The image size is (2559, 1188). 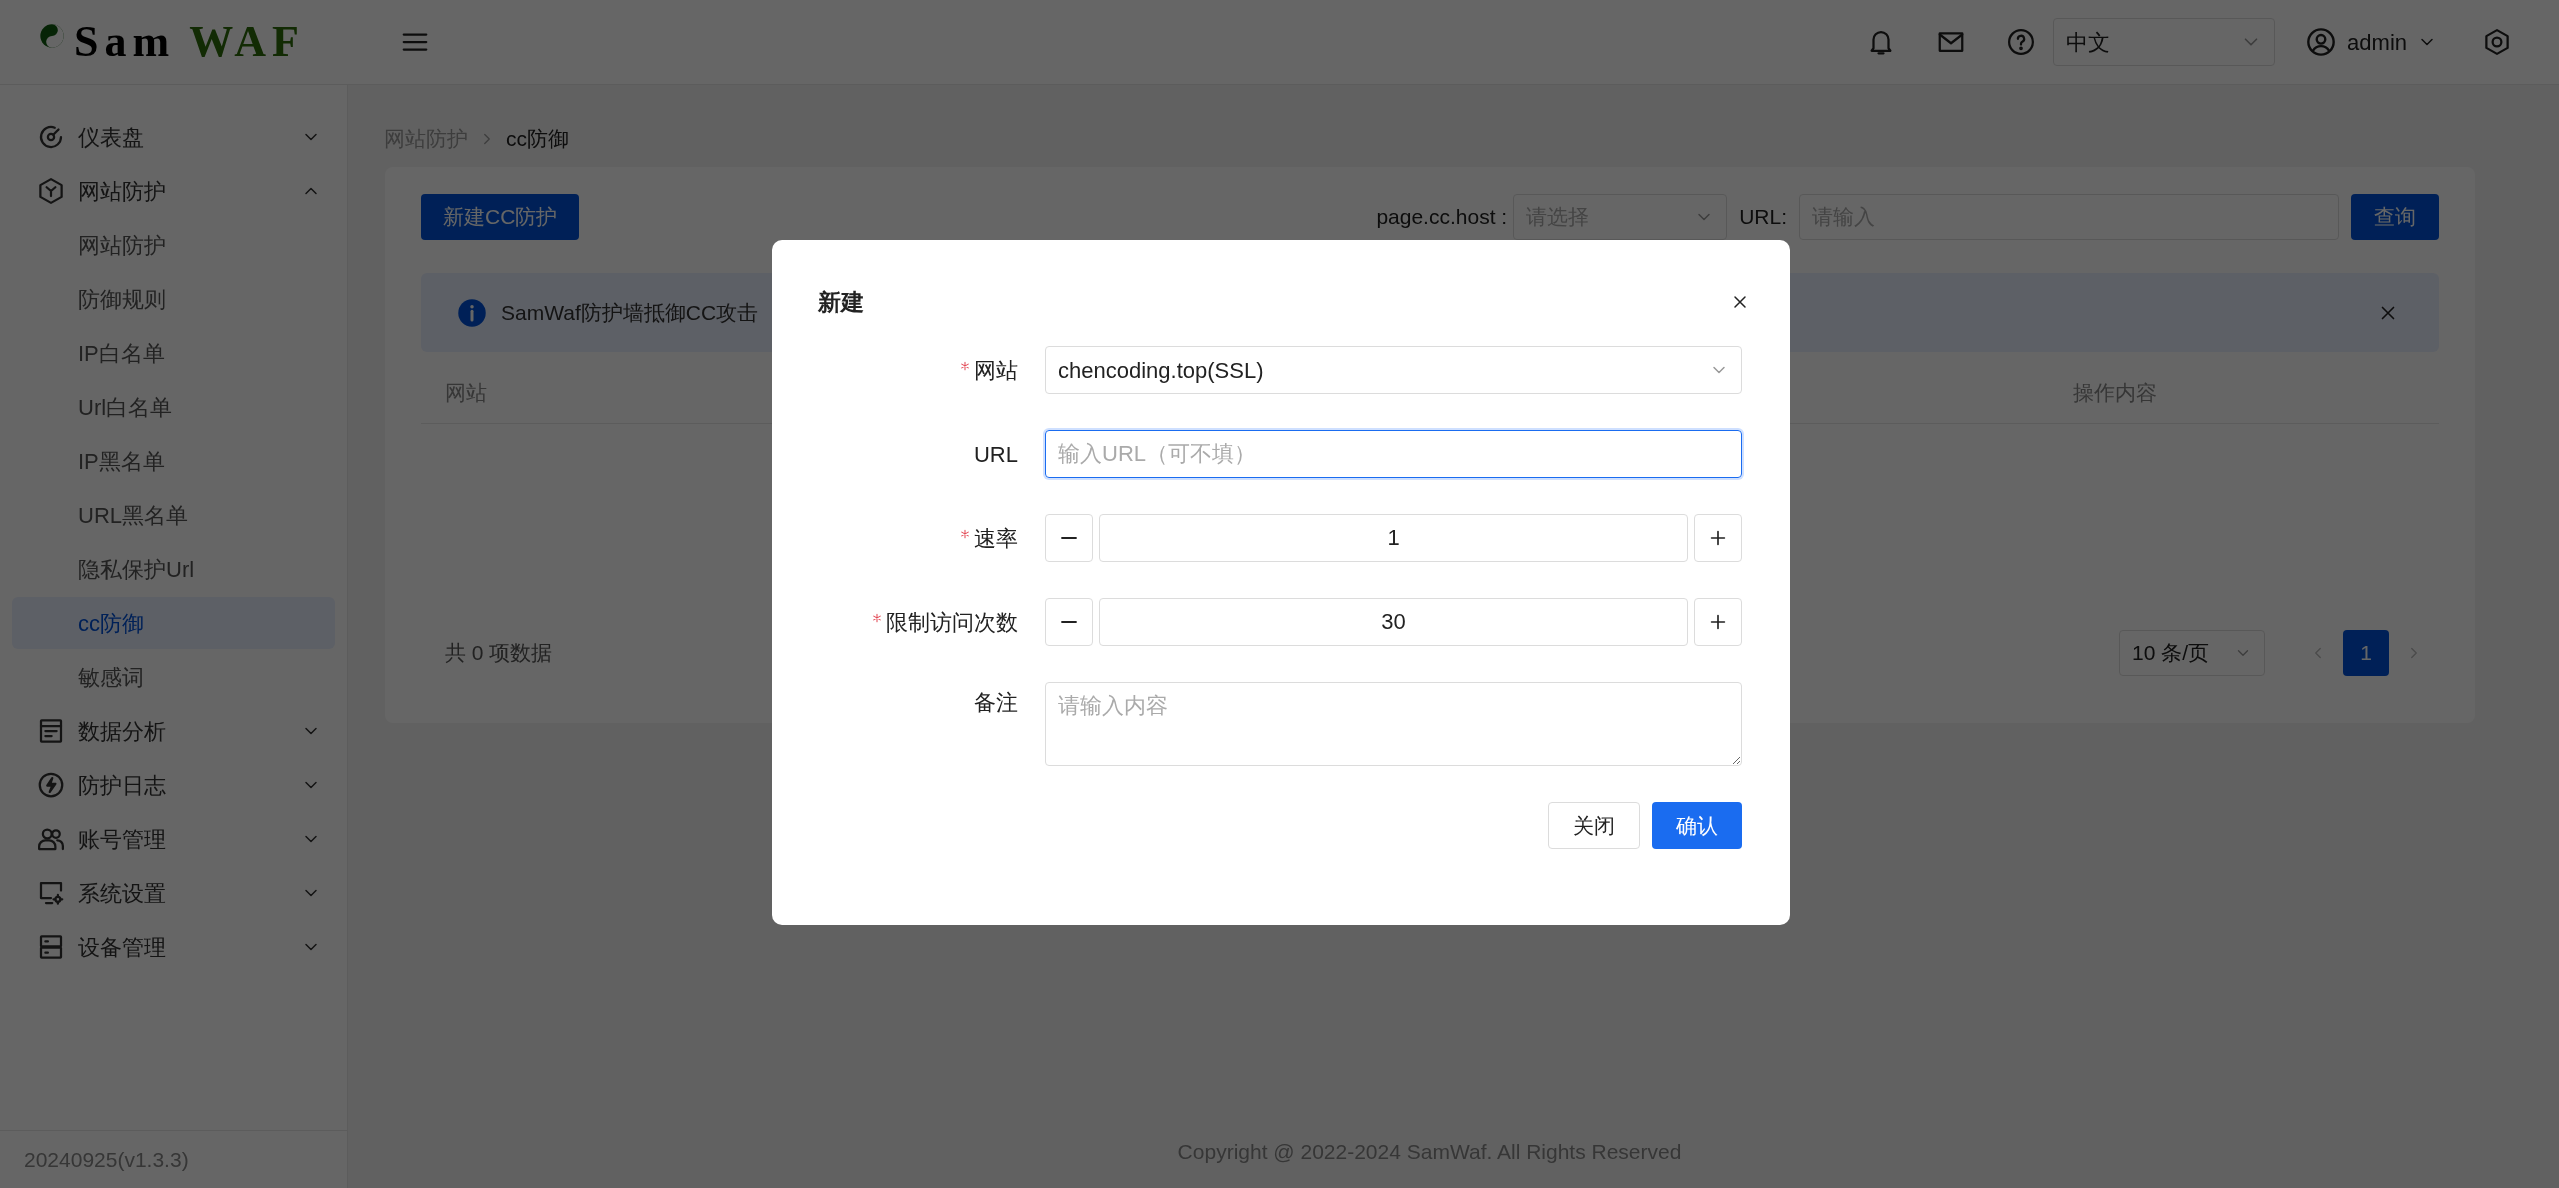 What do you see at coordinates (841, 302) in the screenshot?
I see `dialog-title: 新建` at bounding box center [841, 302].